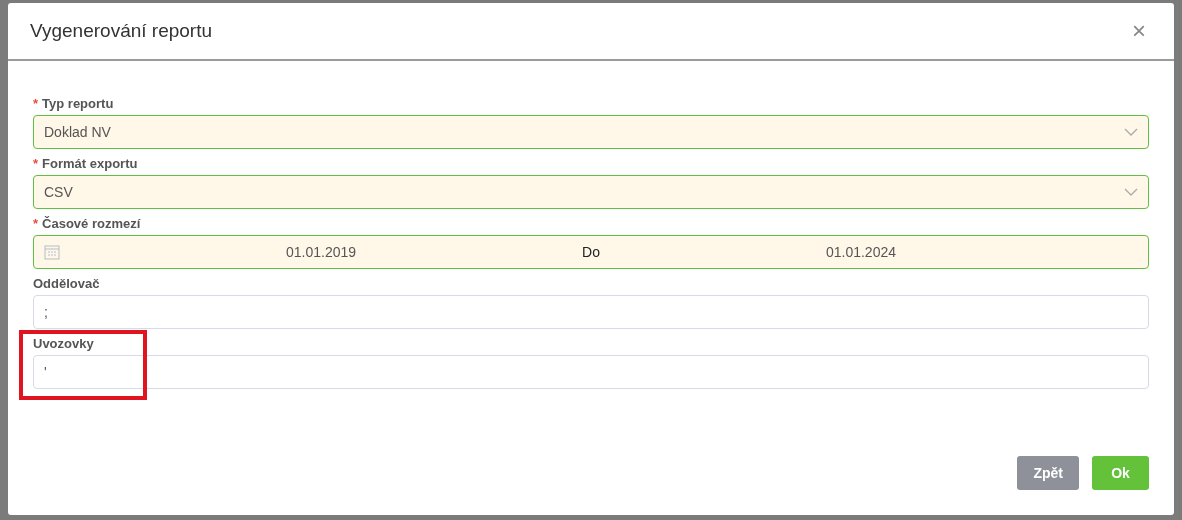  What do you see at coordinates (1139, 31) in the screenshot?
I see `close-button: ×` at bounding box center [1139, 31].